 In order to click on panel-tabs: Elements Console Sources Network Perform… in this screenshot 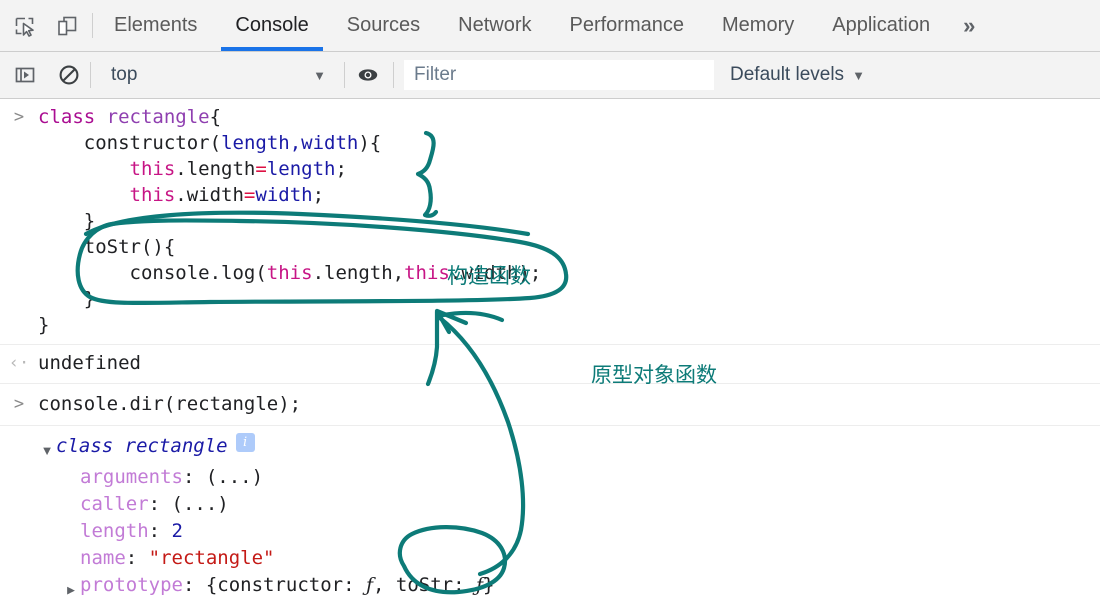, I will do `click(542, 25)`.